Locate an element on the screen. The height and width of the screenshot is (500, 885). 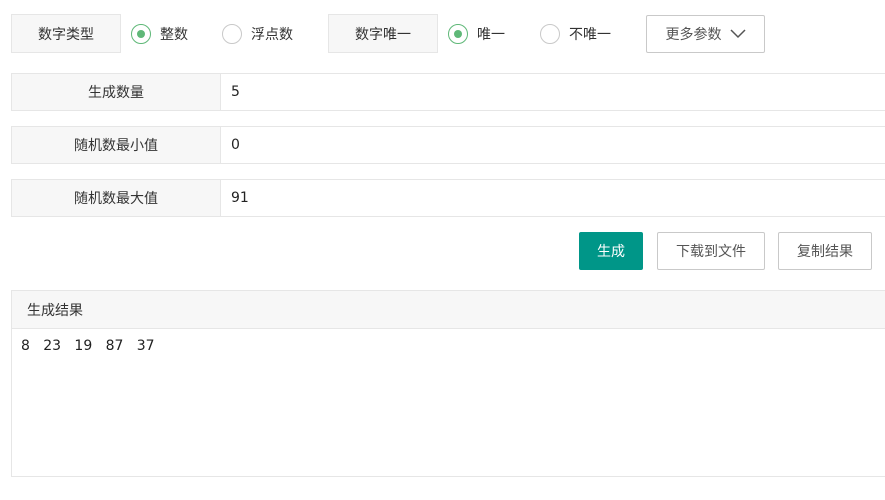
number-type-label: 数字类型 is located at coordinates (66, 33).